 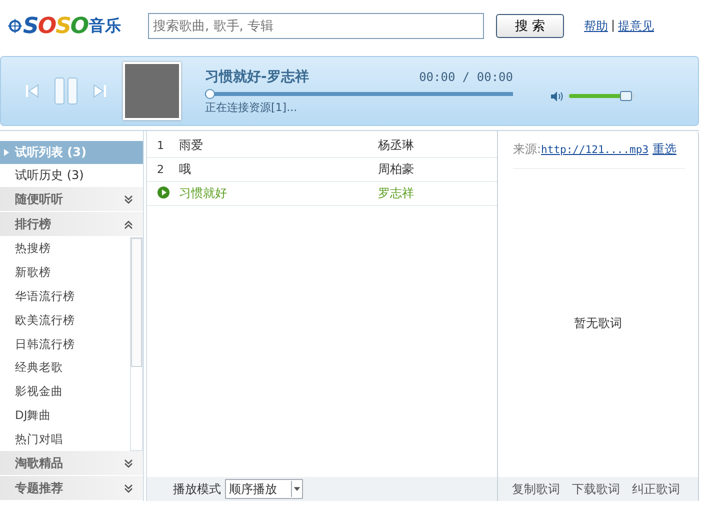 What do you see at coordinates (536, 489) in the screenshot?
I see `lyrics-action: 复制歌词` at bounding box center [536, 489].